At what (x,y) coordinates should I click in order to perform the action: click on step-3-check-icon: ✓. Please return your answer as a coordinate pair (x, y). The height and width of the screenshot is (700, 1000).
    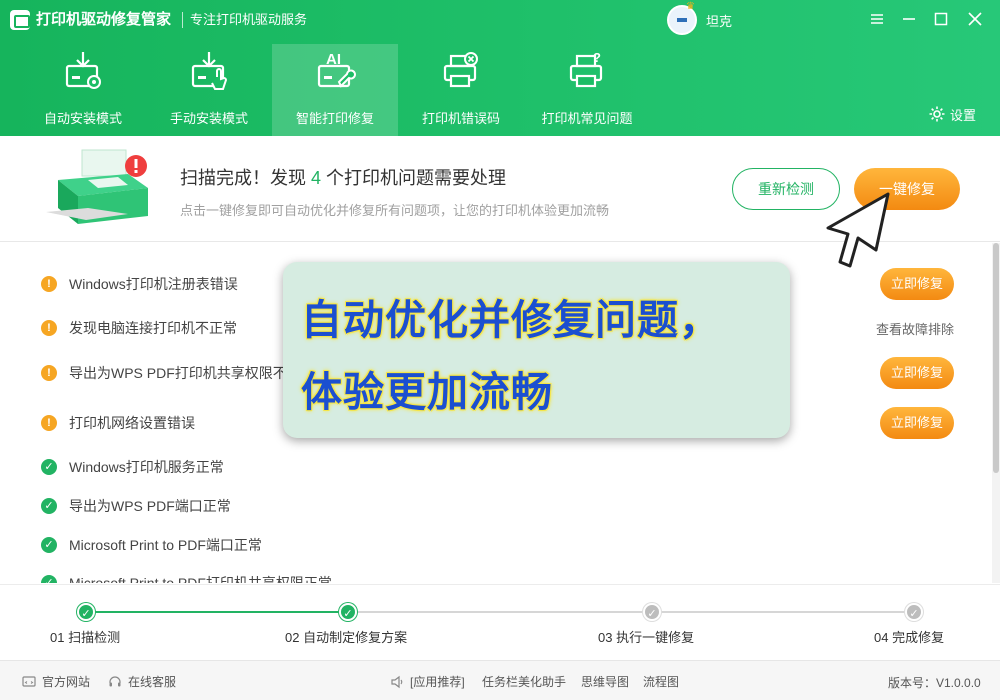
    Looking at the image, I should click on (652, 612).